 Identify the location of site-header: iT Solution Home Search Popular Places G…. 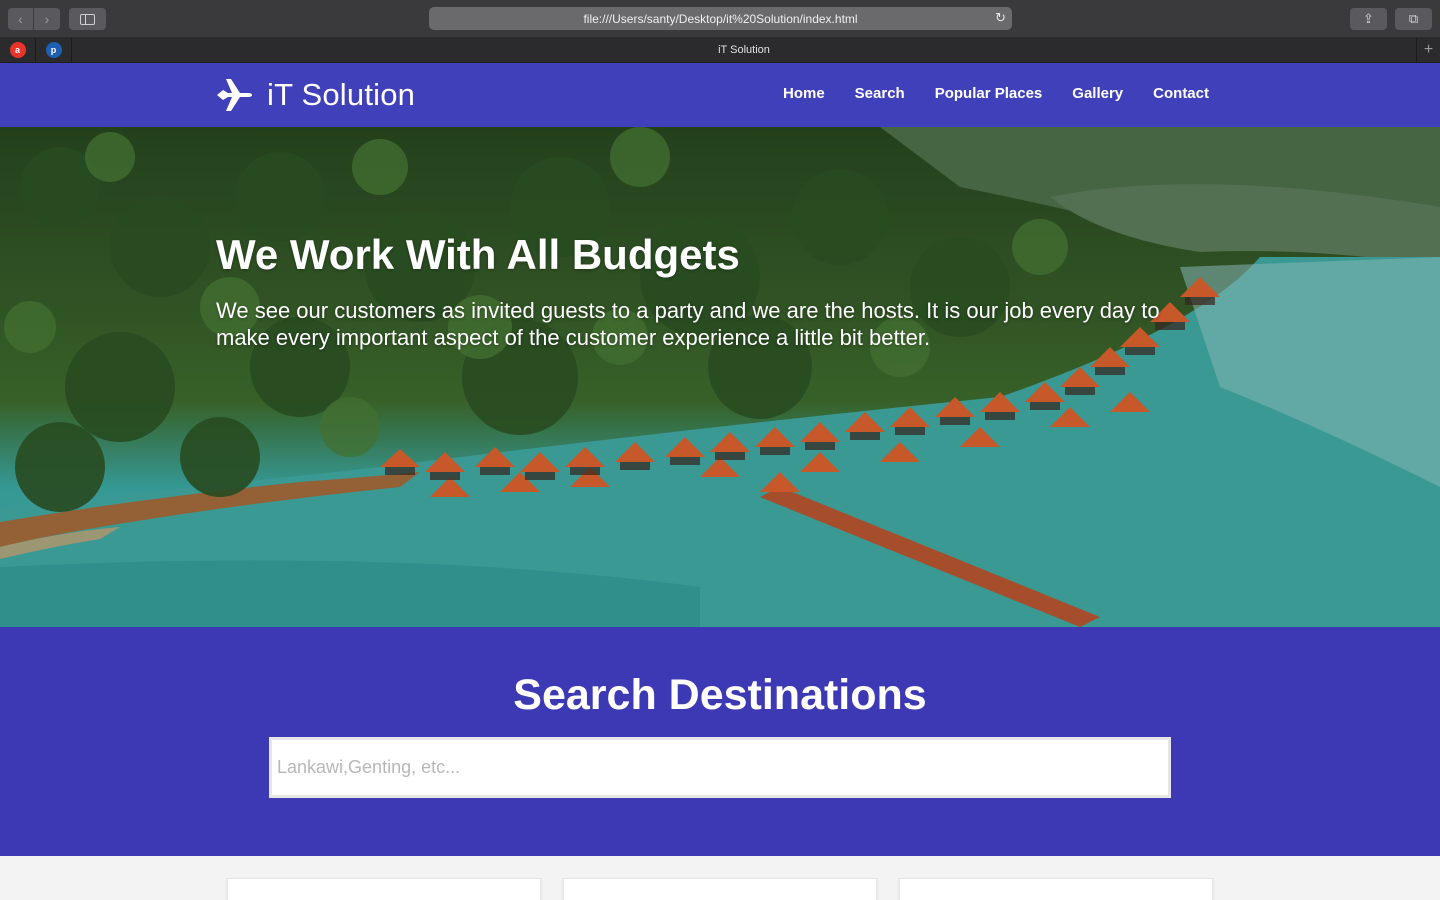
(720, 95).